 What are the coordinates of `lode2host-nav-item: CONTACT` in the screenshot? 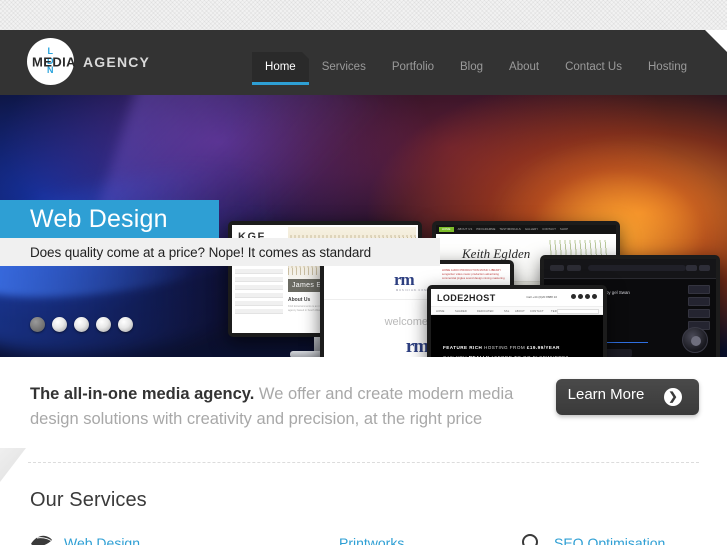 It's located at (537, 311).